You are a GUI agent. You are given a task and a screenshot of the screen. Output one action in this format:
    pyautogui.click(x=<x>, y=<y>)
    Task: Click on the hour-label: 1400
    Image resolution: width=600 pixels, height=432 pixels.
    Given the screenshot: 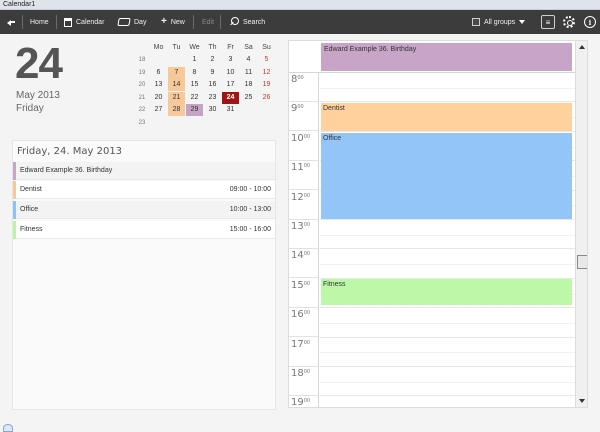 What is the action you would take?
    pyautogui.click(x=303, y=264)
    